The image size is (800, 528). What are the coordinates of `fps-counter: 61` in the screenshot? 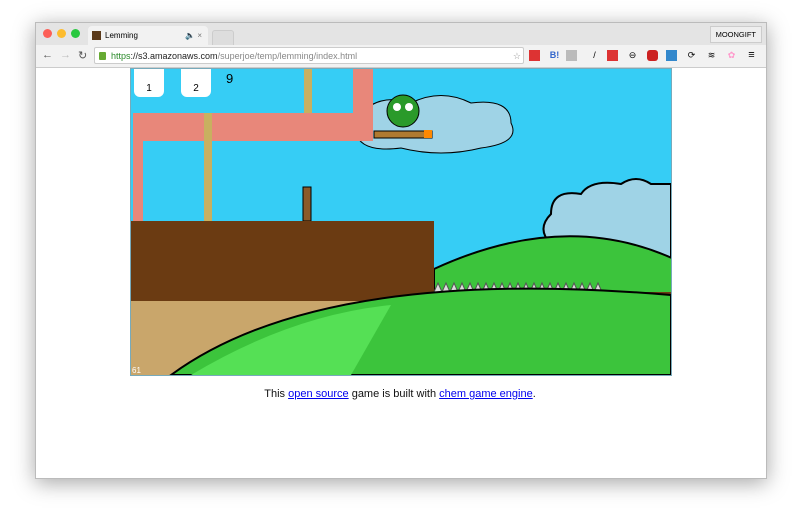 It's located at (136, 370).